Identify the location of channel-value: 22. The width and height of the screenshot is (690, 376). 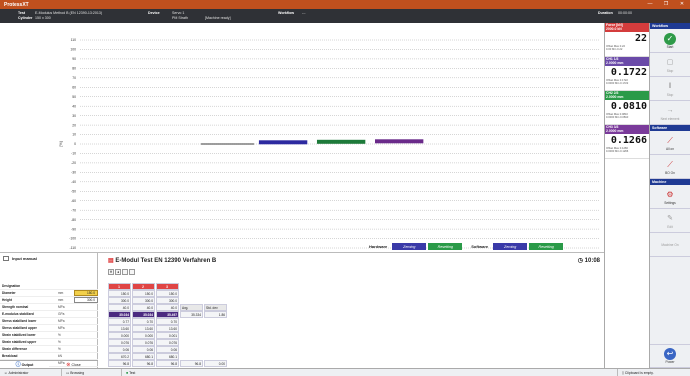
(640, 38).